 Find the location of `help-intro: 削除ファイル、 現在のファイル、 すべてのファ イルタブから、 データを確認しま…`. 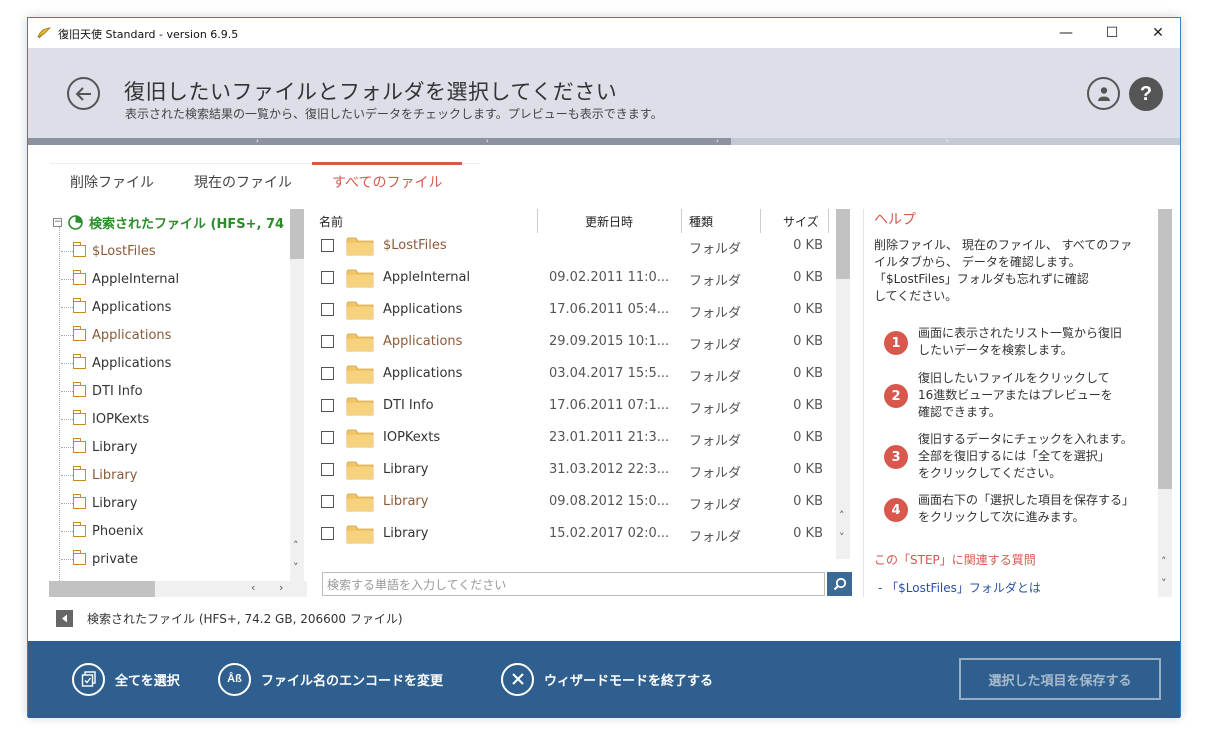

help-intro: 削除ファイル、 現在のファイル、 すべてのファ イルタブから、 データを確認しま… is located at coordinates (1005, 271).